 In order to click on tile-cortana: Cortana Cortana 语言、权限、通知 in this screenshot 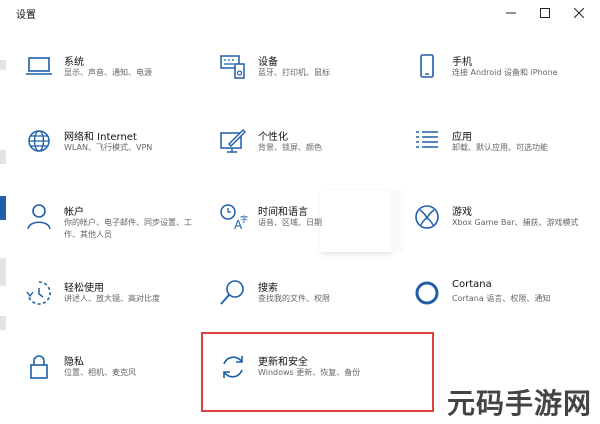, I will do `click(499, 302)`.